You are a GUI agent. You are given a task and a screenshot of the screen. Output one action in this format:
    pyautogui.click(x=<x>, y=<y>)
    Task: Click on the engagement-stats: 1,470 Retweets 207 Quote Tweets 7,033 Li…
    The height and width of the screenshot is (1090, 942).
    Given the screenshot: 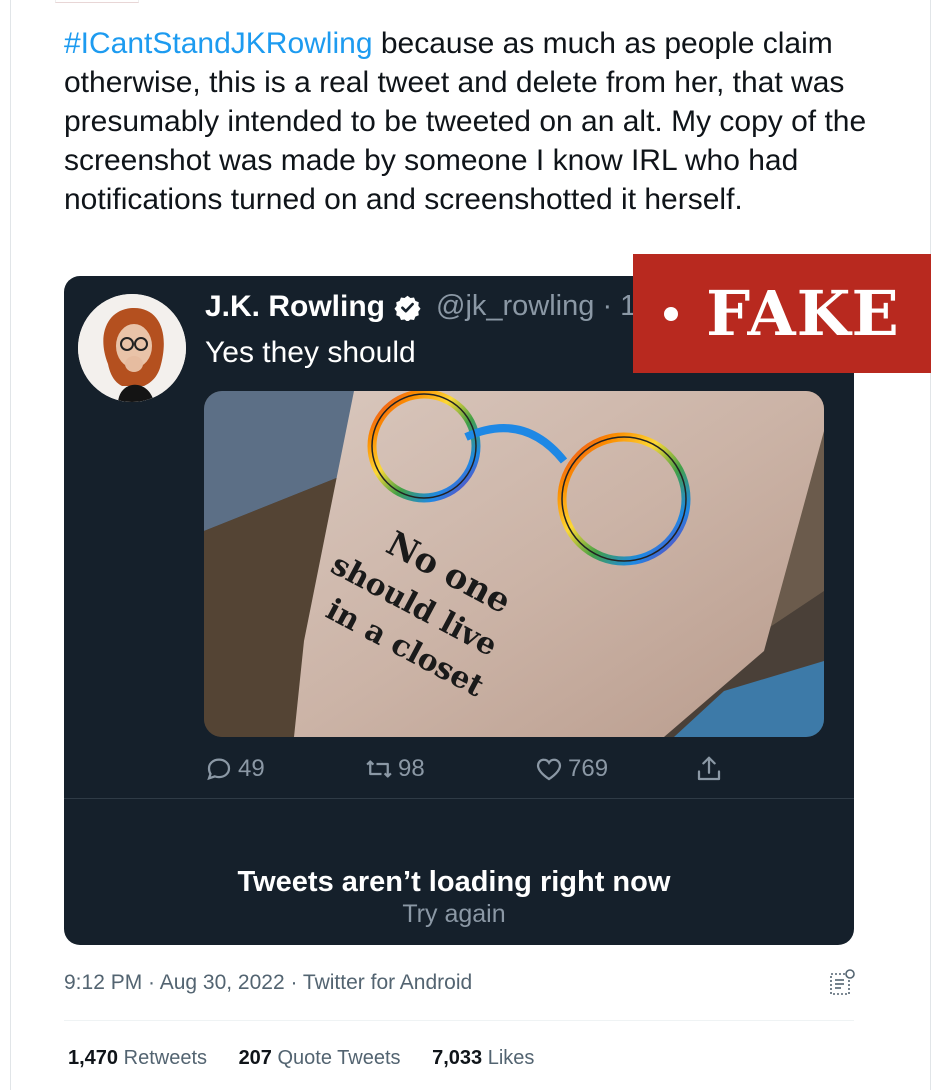 What is the action you would take?
    pyautogui.click(x=314, y=1058)
    